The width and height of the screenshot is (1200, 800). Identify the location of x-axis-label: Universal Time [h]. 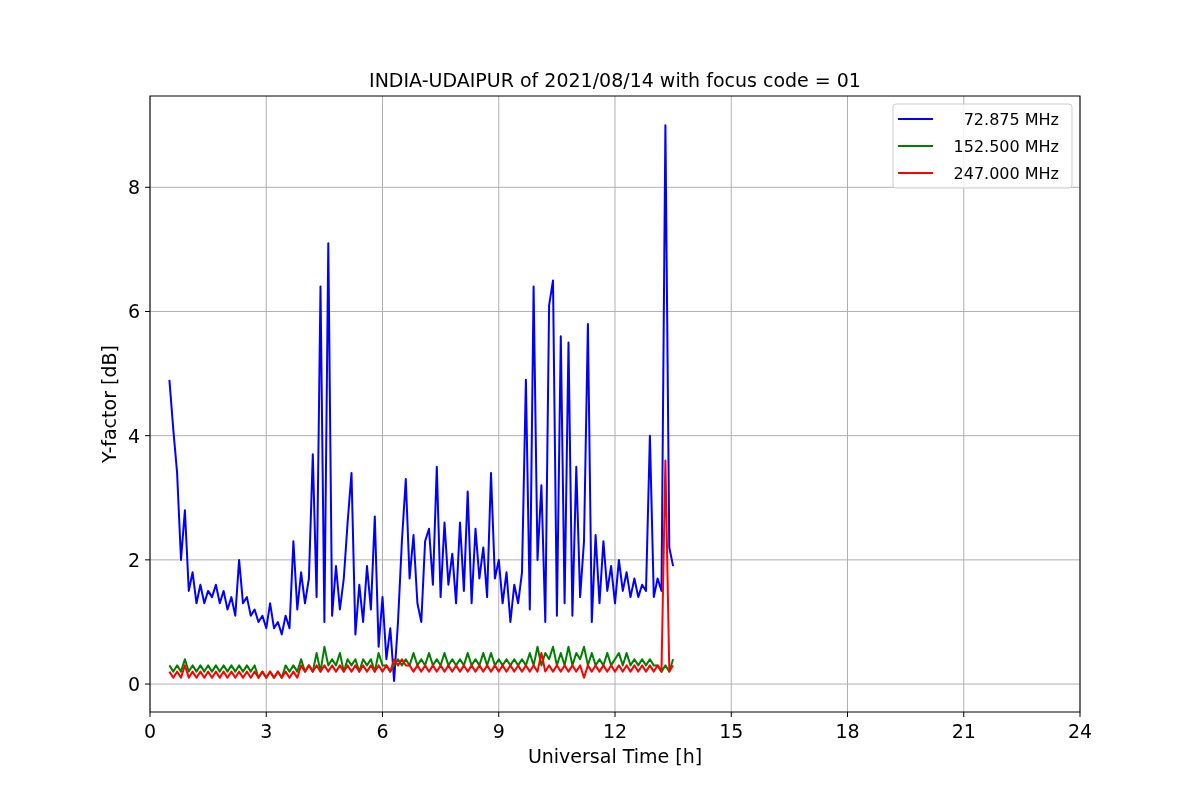
(615, 756).